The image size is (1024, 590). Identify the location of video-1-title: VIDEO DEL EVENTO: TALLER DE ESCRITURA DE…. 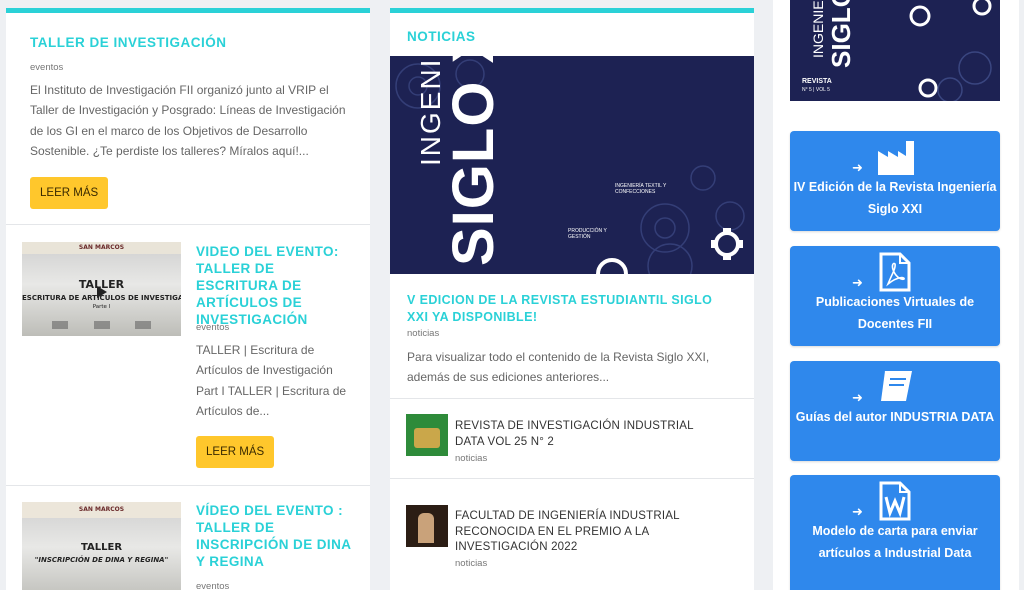
(276, 285).